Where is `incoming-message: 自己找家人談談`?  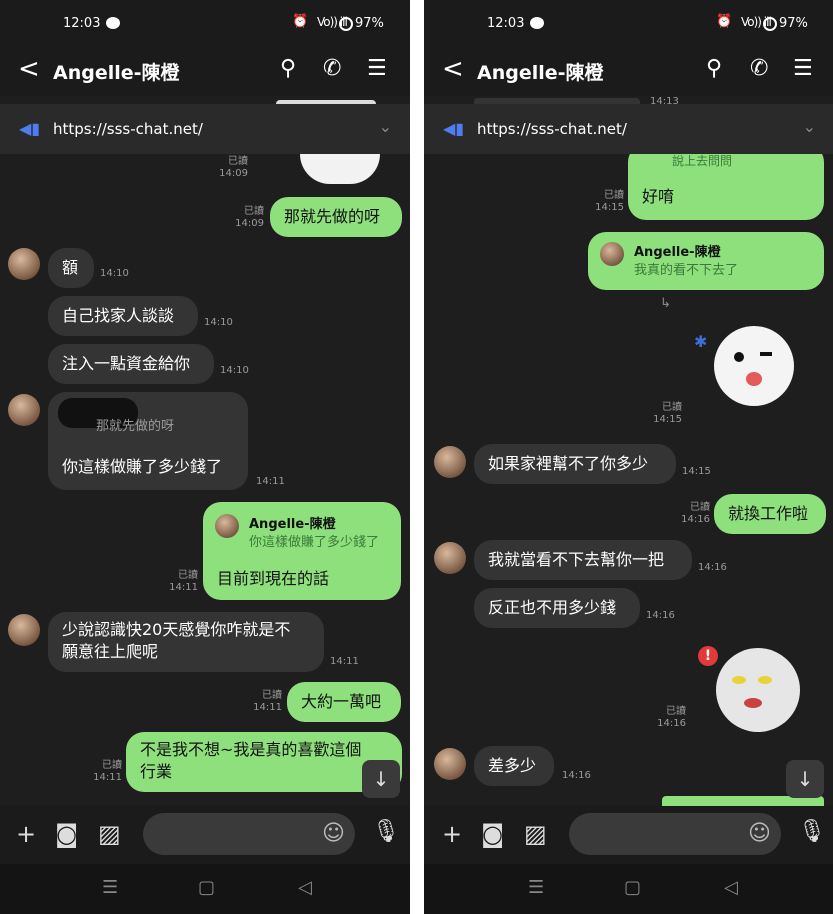 incoming-message: 自己找家人談談 is located at coordinates (123, 316).